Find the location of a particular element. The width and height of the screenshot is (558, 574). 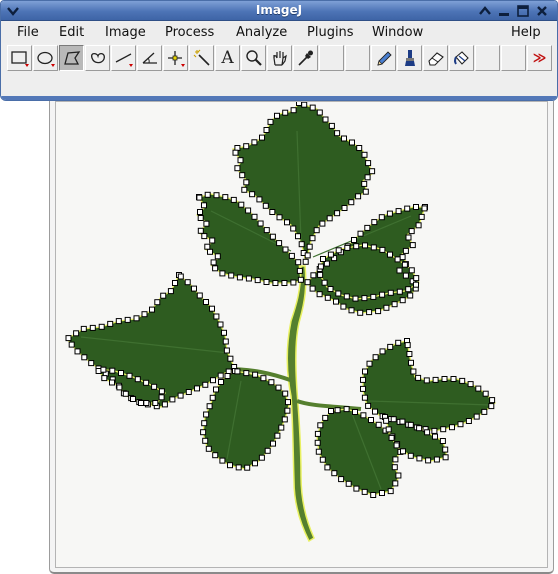

oval-tool is located at coordinates (45, 58).